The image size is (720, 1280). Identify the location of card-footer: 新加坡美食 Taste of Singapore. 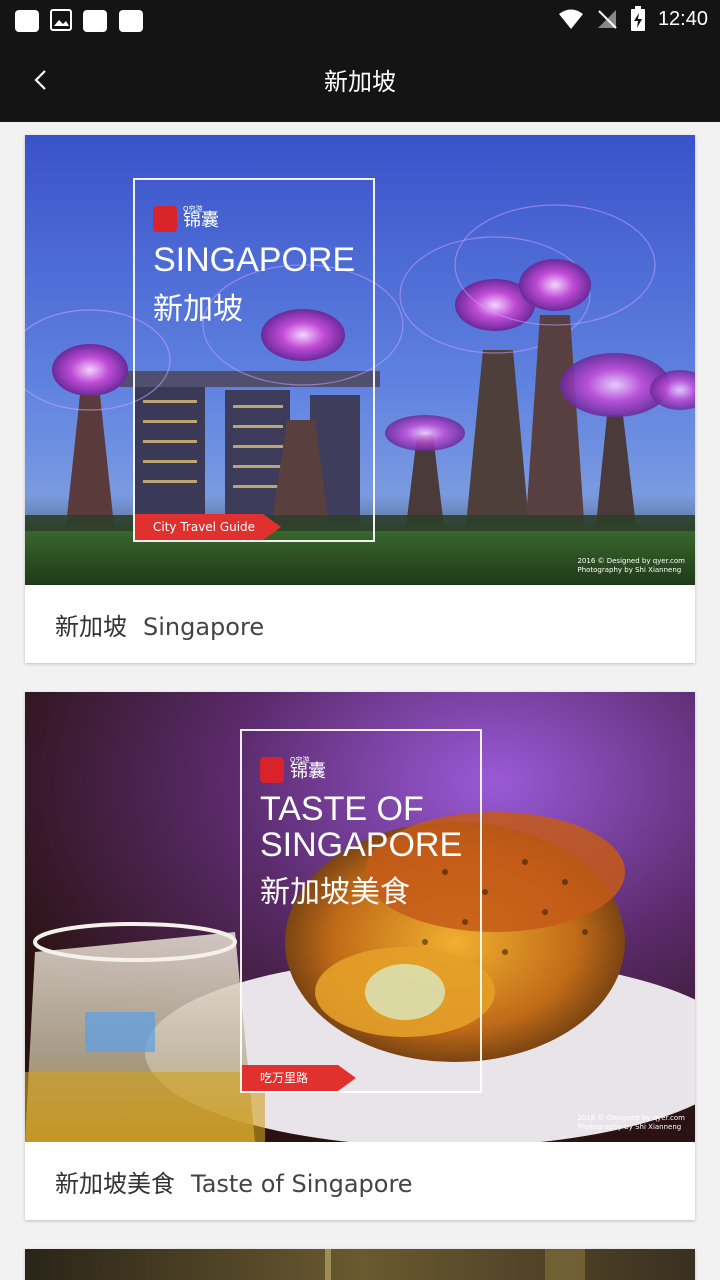
(360, 1181).